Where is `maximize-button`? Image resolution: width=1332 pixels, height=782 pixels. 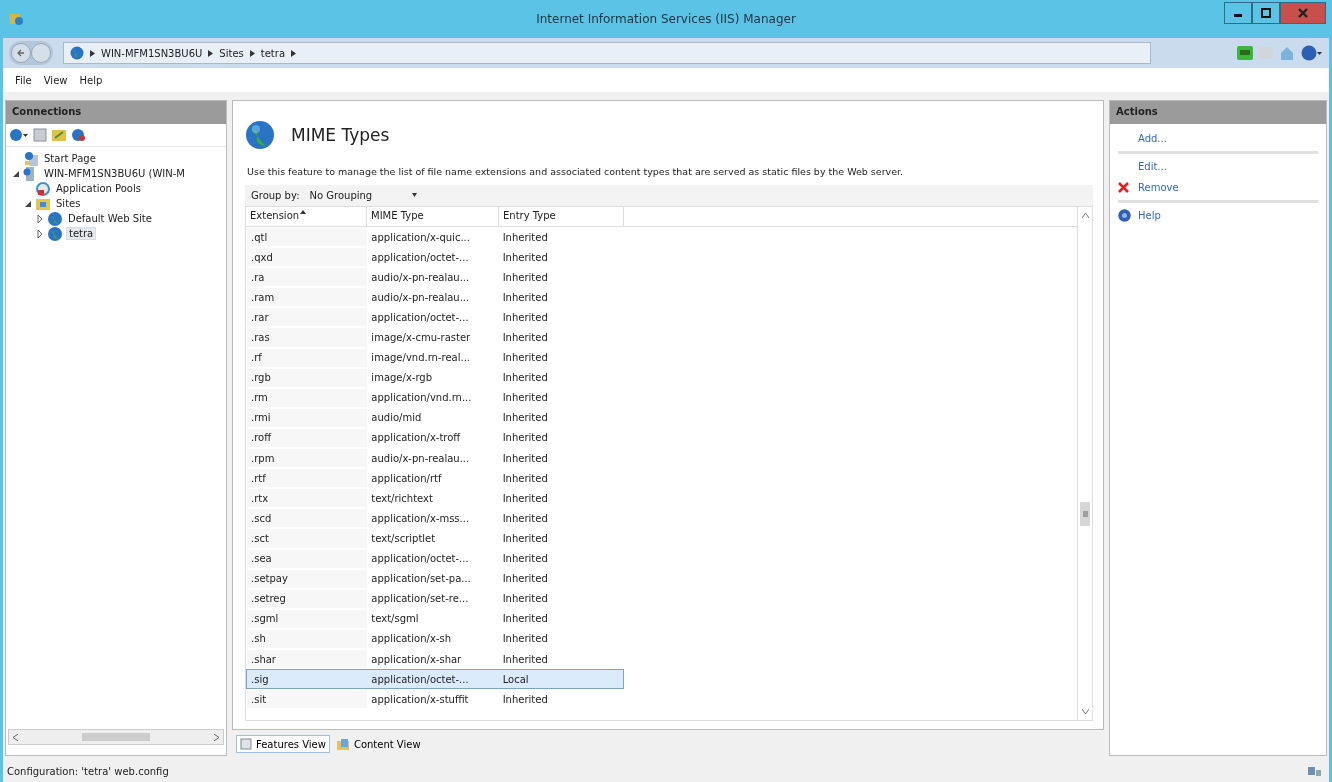
maximize-button is located at coordinates (1266, 13).